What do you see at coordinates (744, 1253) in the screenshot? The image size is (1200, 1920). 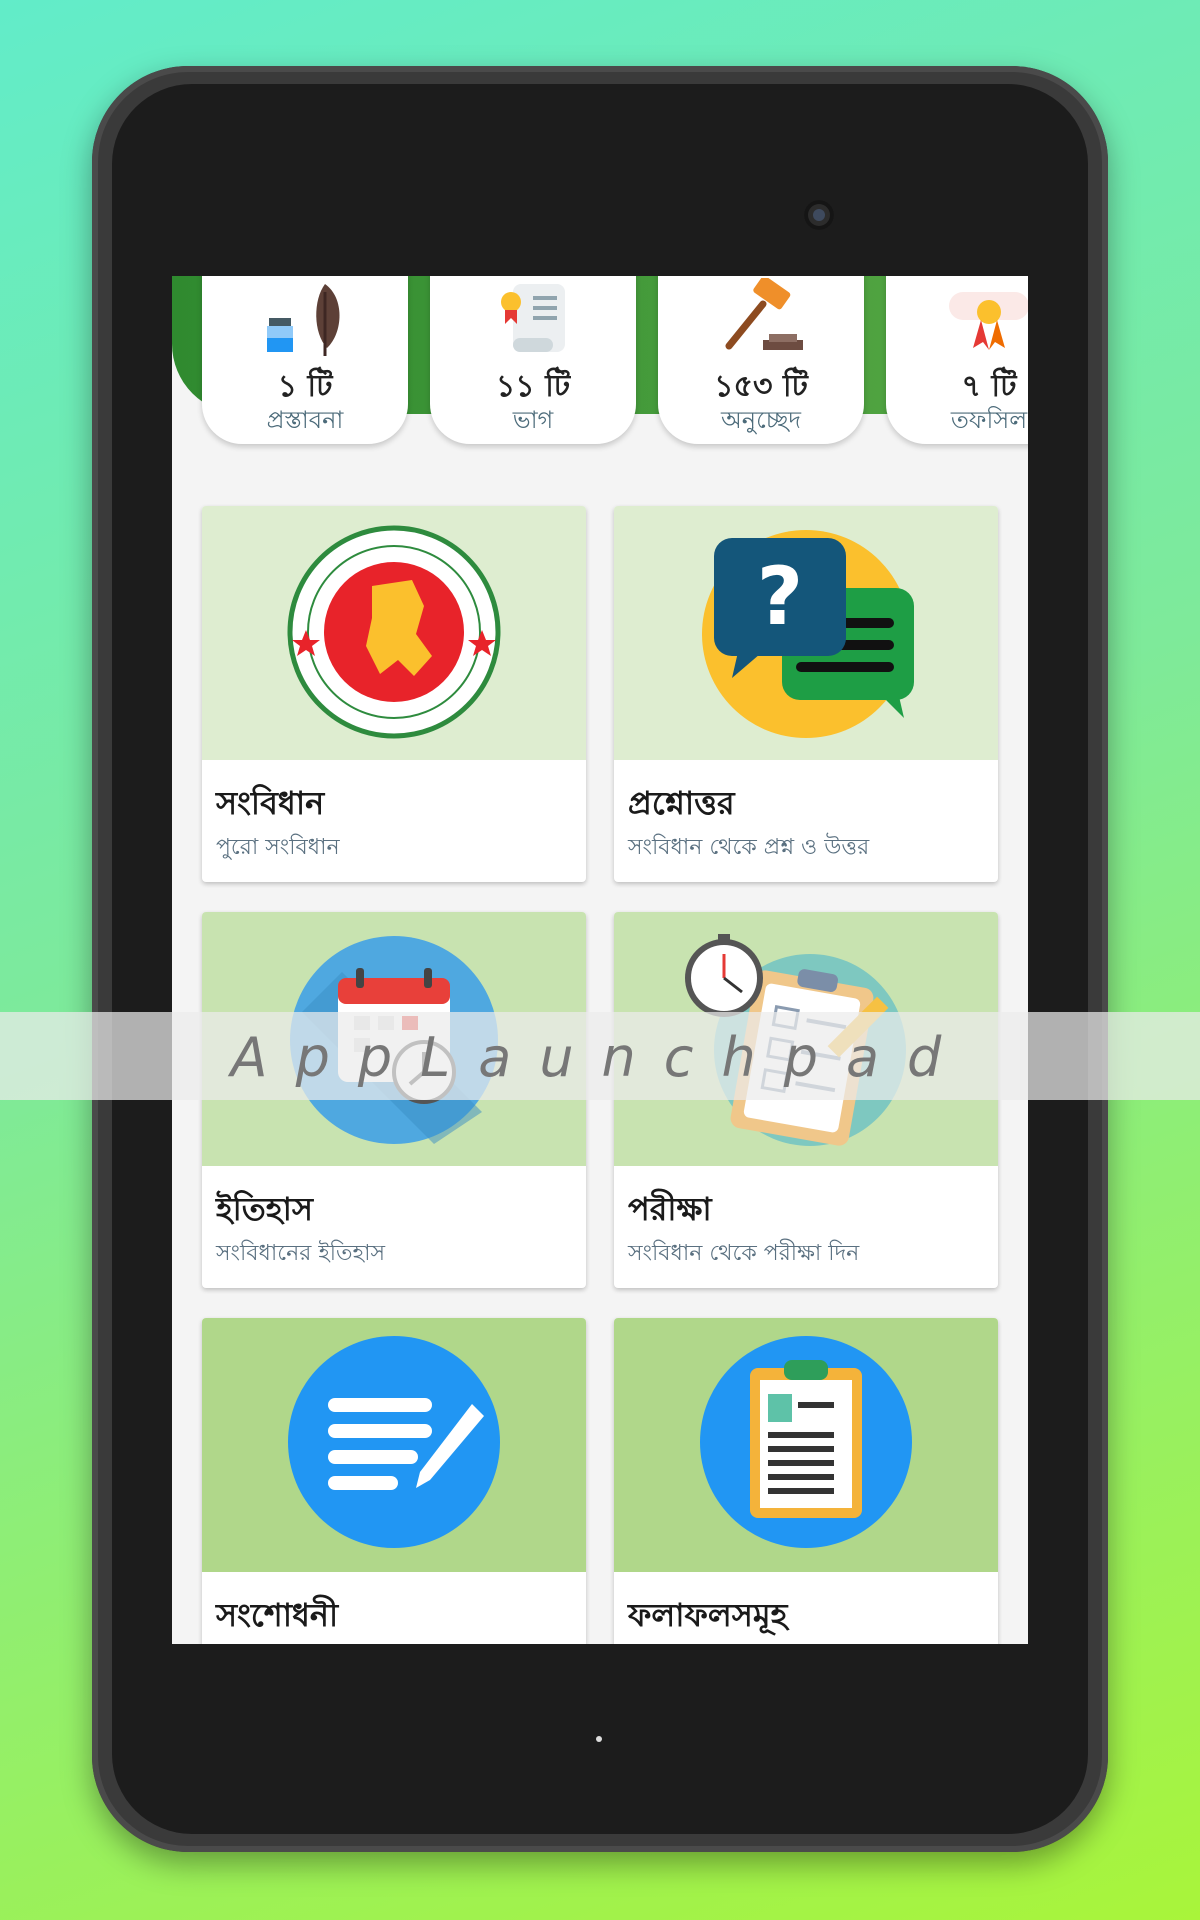 I see `card-subtitle: সংবিধান থেকে পরীক্ষা দিন` at bounding box center [744, 1253].